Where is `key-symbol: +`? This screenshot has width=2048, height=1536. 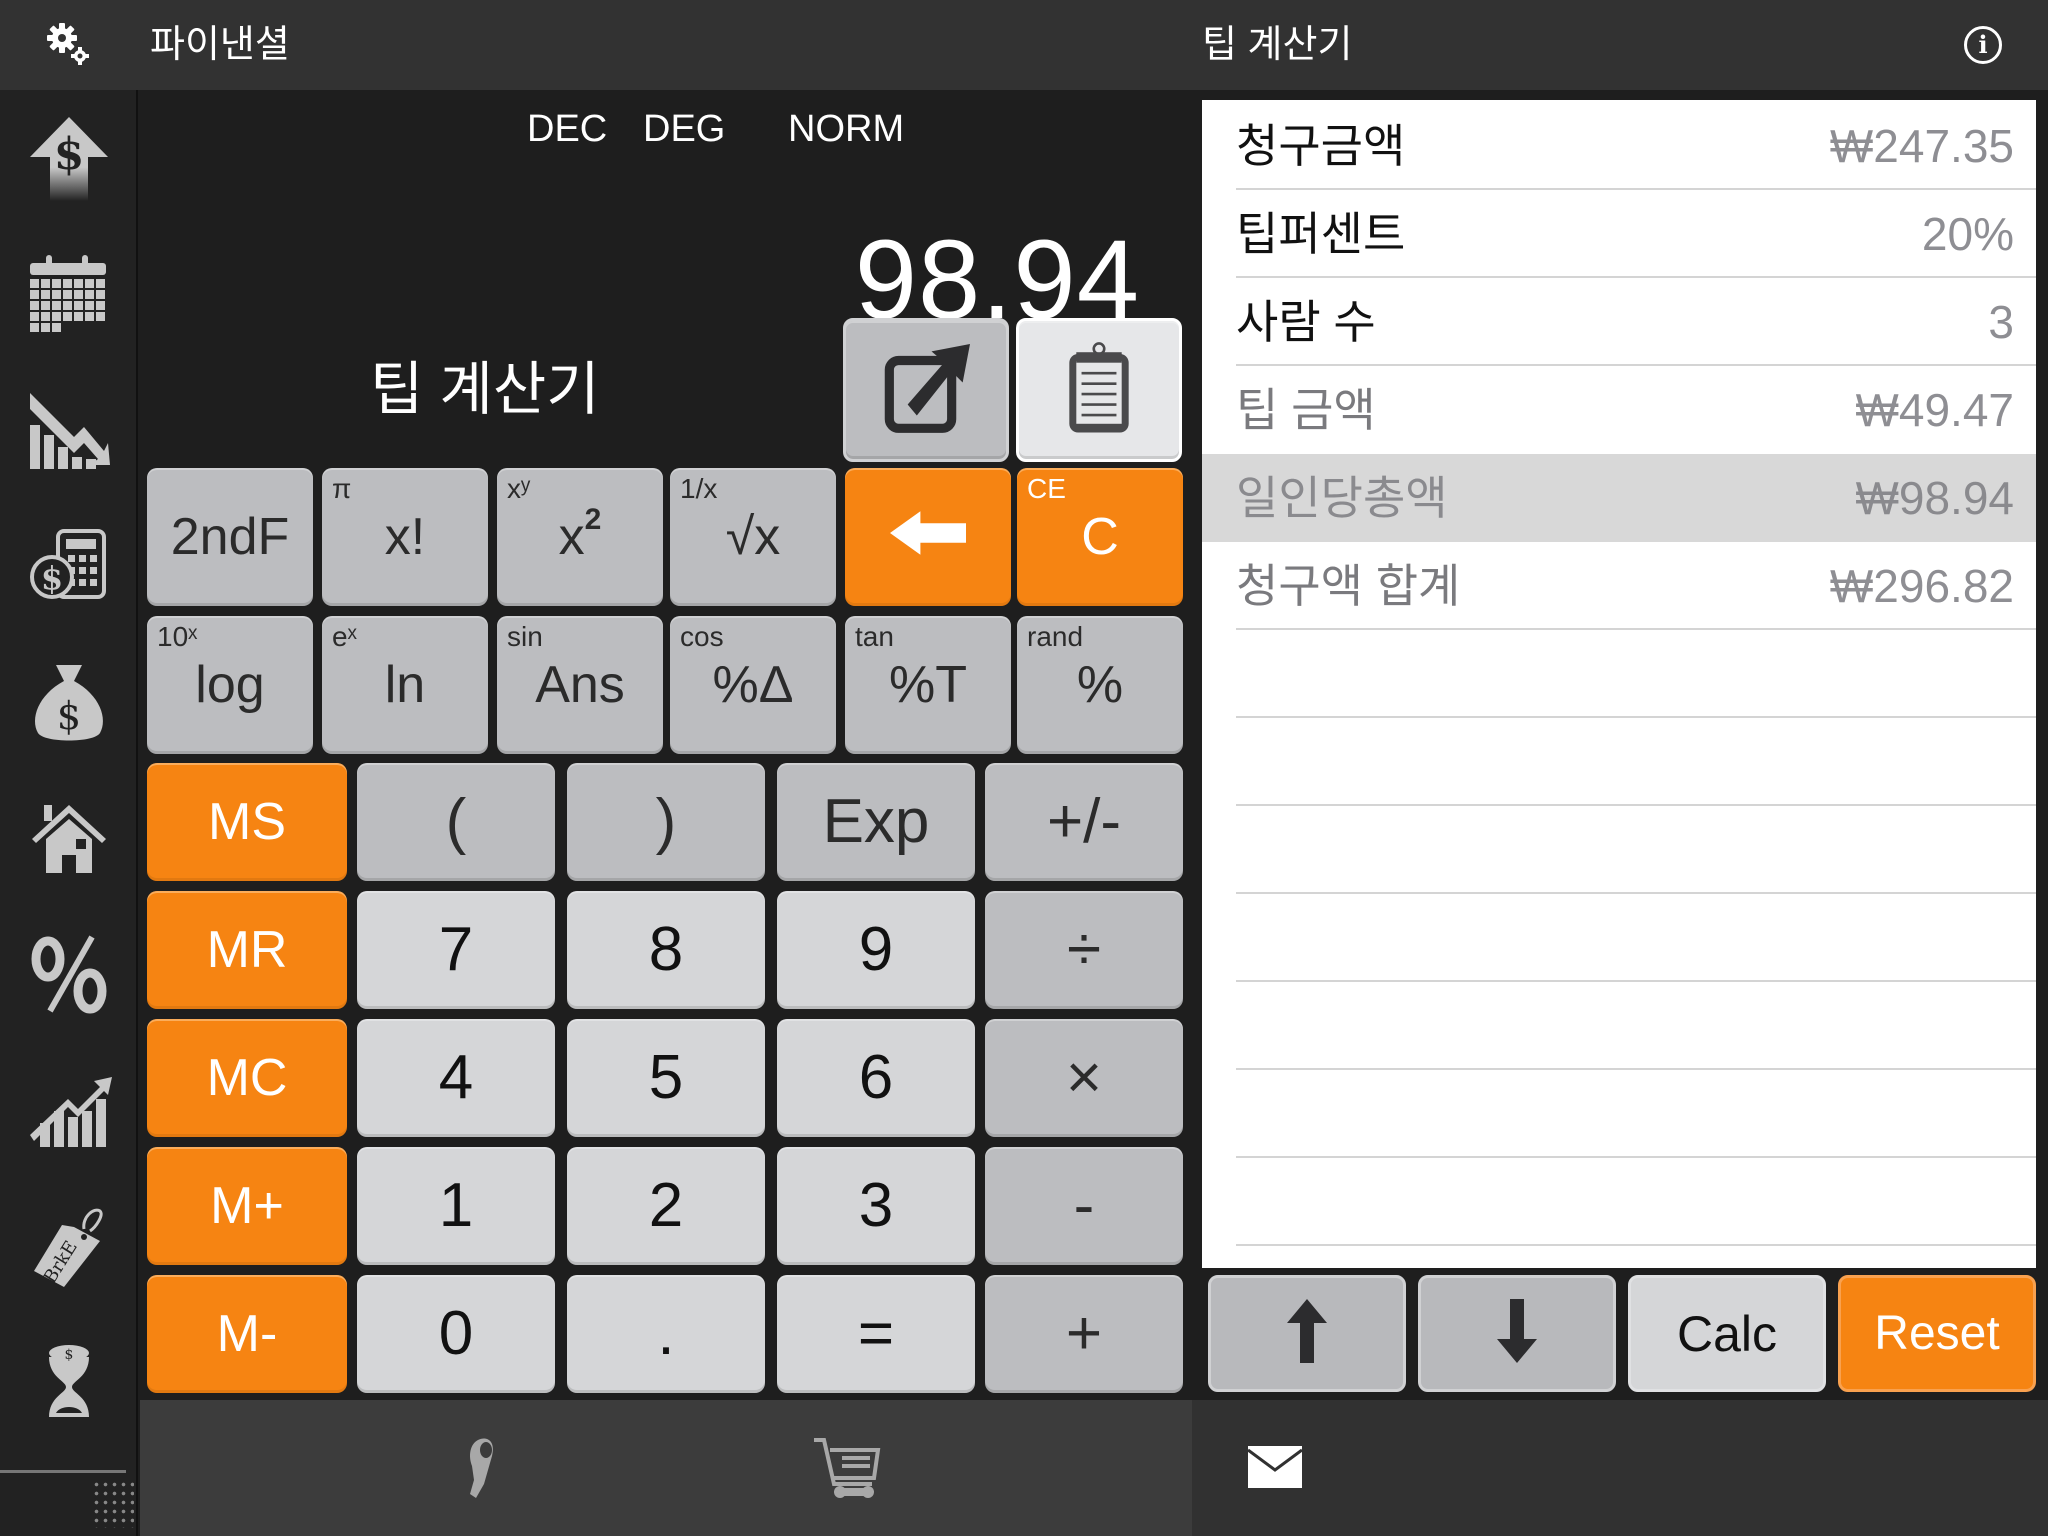 key-symbol: + is located at coordinates (1084, 1334).